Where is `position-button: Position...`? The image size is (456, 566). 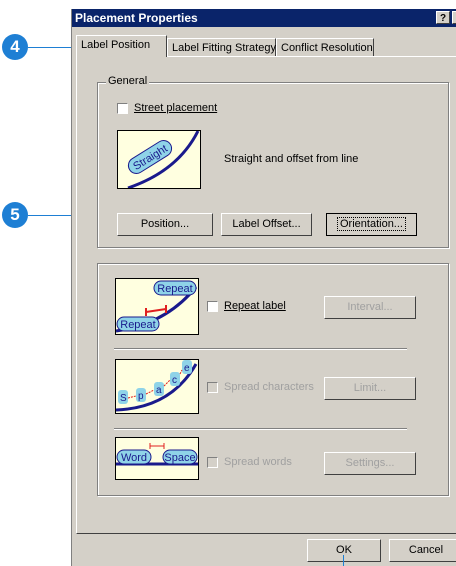 position-button: Position... is located at coordinates (165, 224).